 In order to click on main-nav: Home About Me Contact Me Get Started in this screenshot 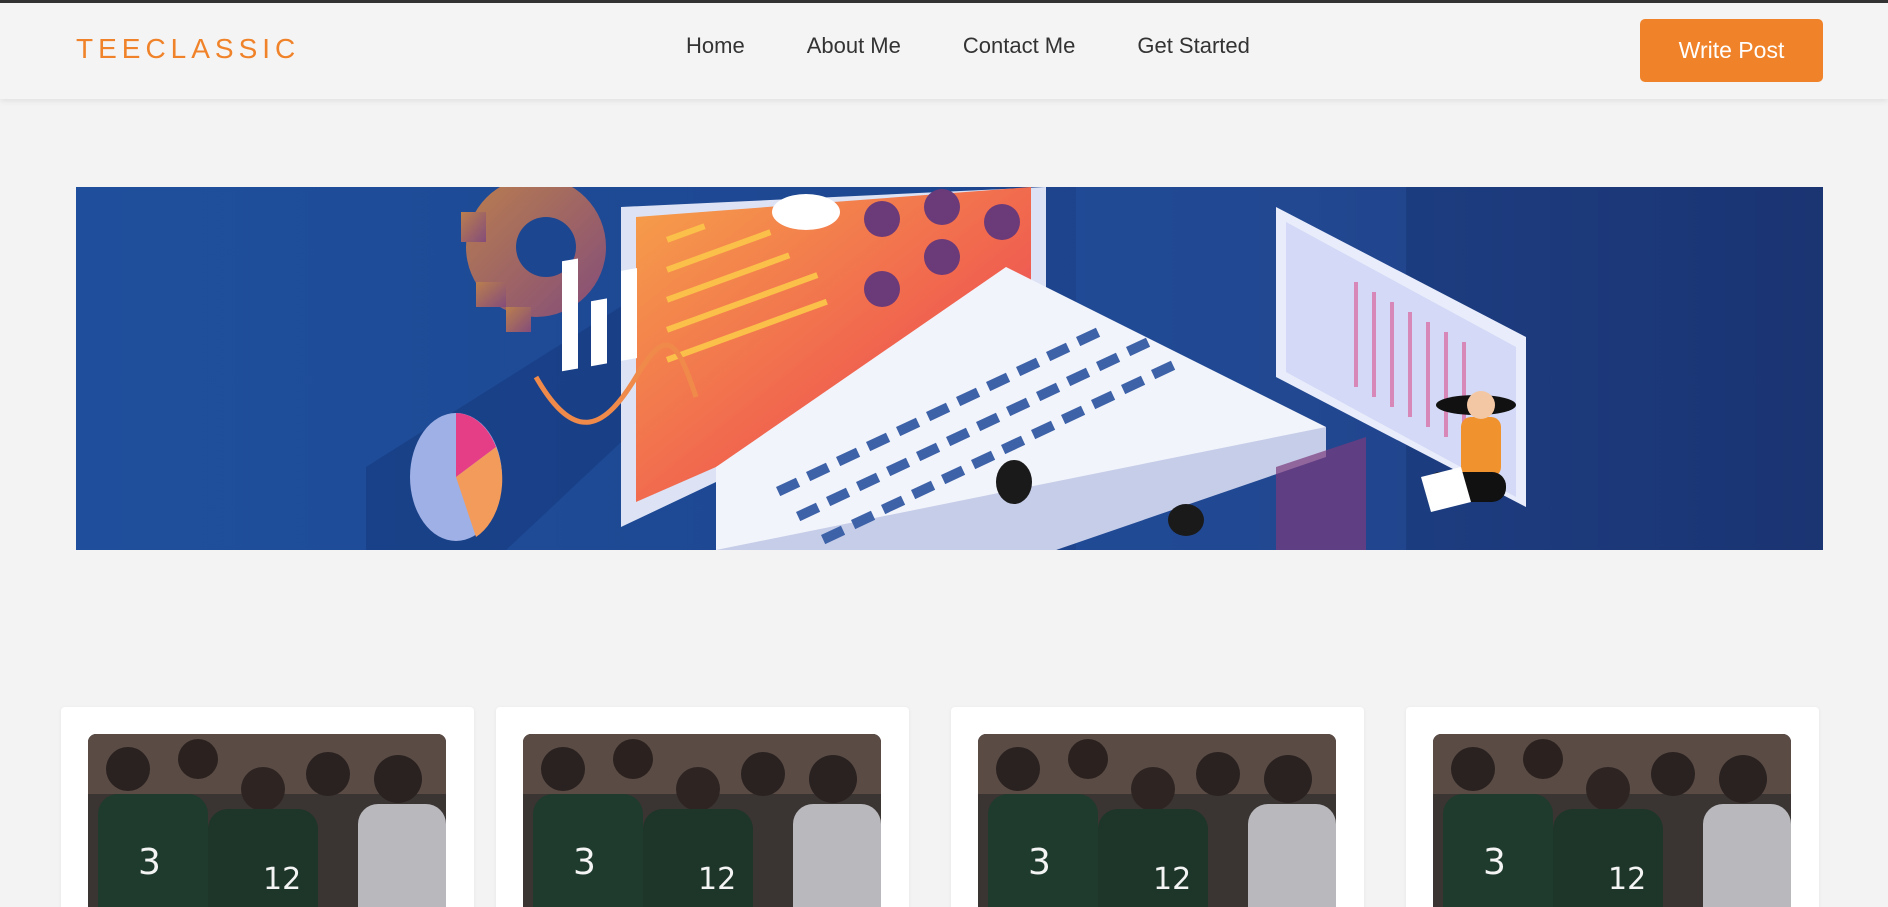, I will do `click(999, 46)`.